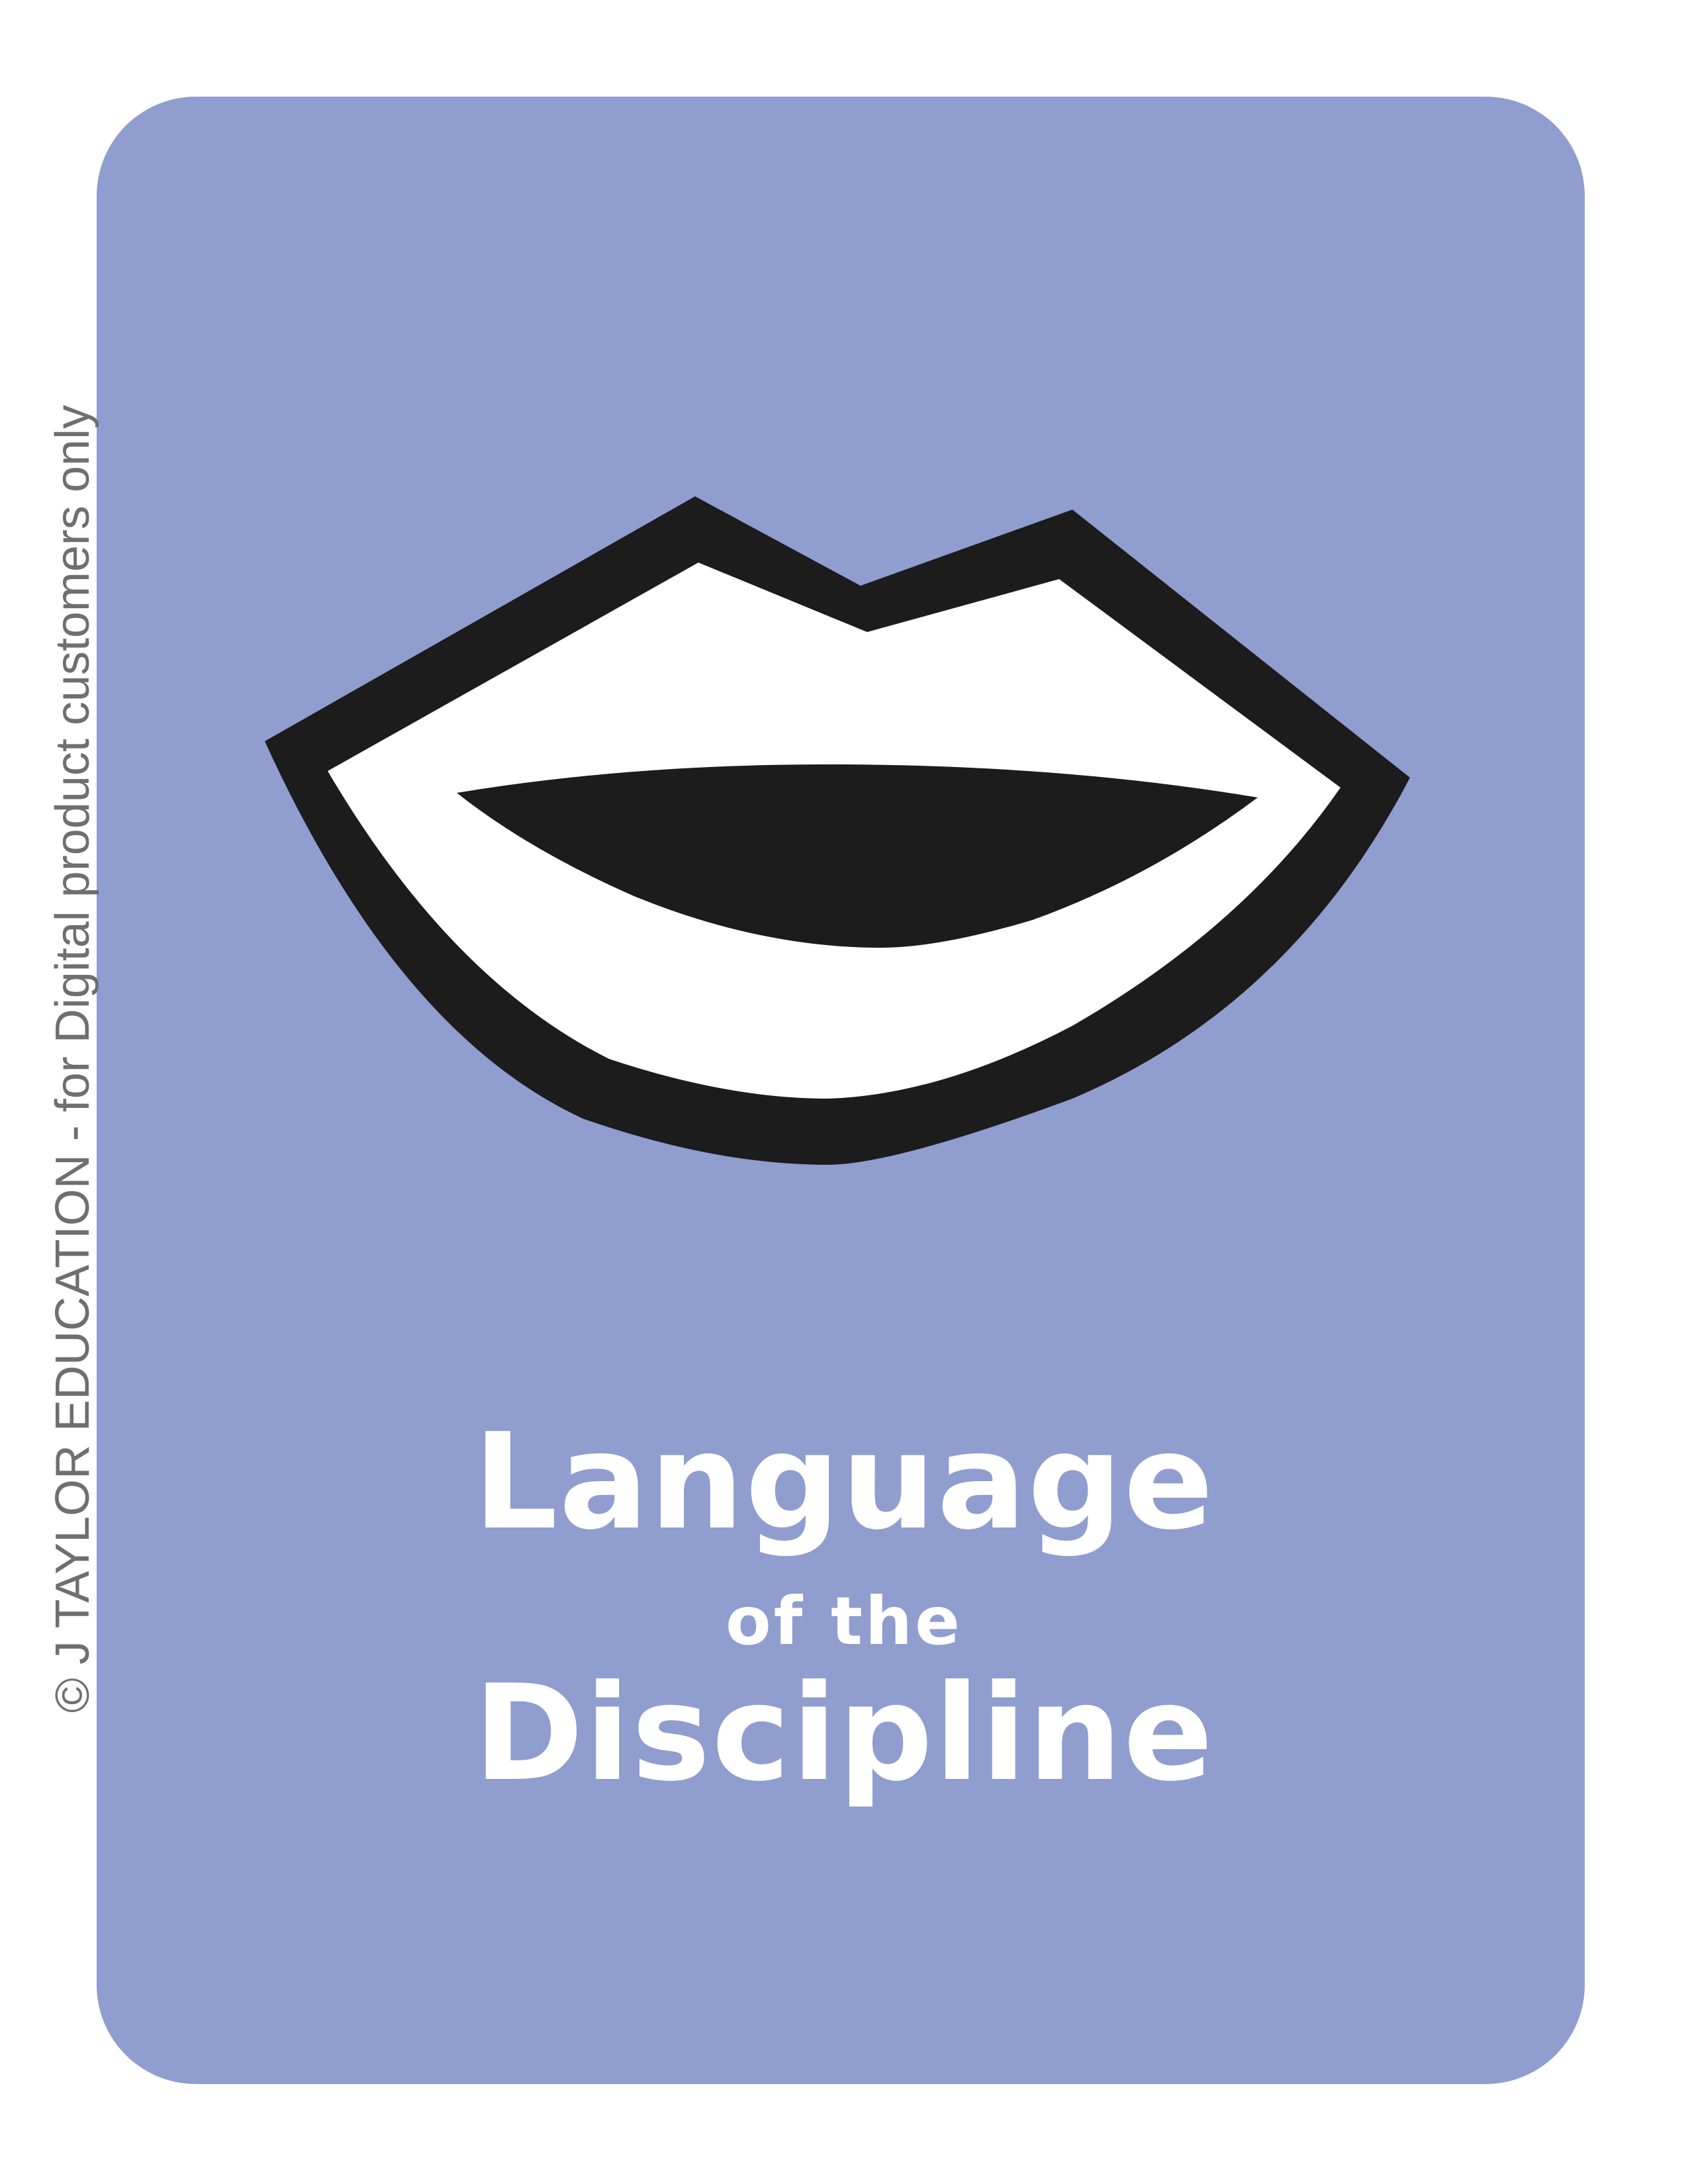 This screenshot has width=1688, height=2184. What do you see at coordinates (844, 1482) in the screenshot?
I see `title-language: Language` at bounding box center [844, 1482].